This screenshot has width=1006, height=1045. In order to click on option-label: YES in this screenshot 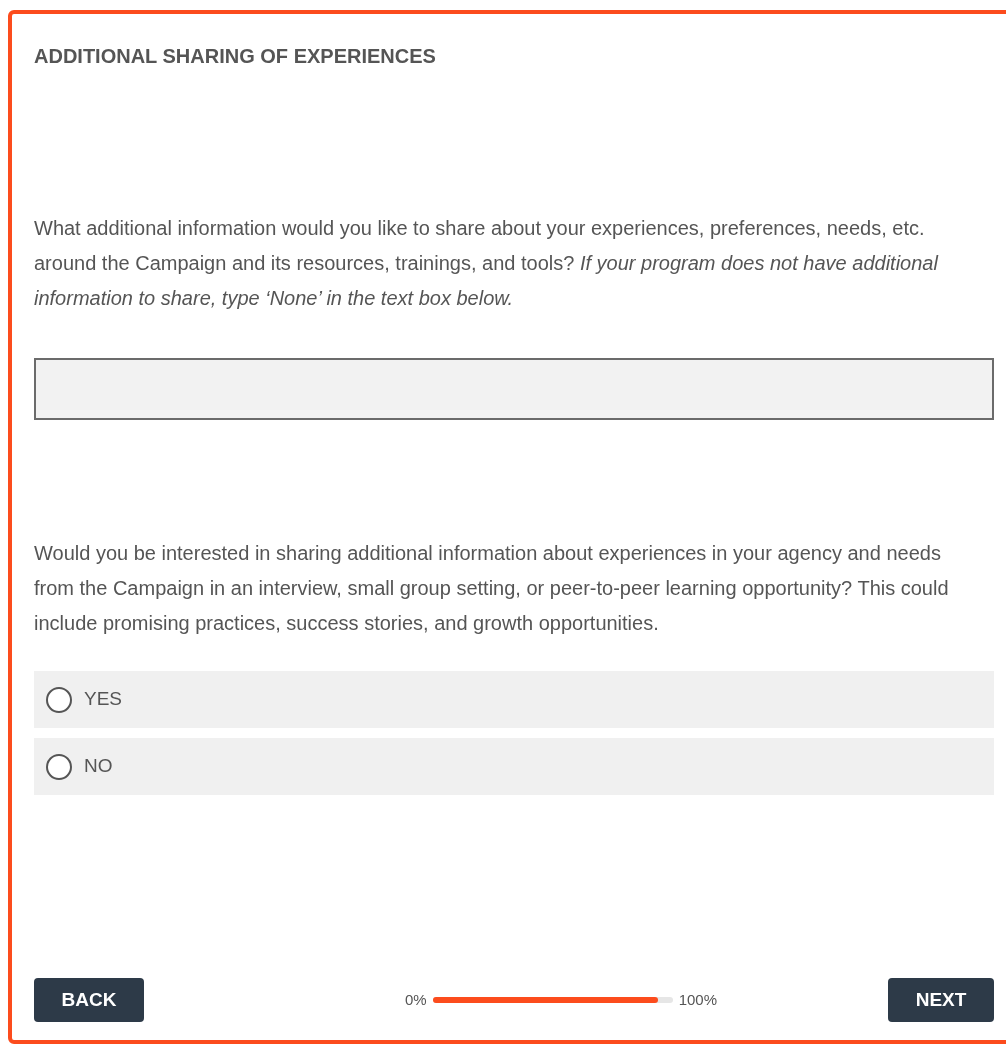, I will do `click(103, 699)`.